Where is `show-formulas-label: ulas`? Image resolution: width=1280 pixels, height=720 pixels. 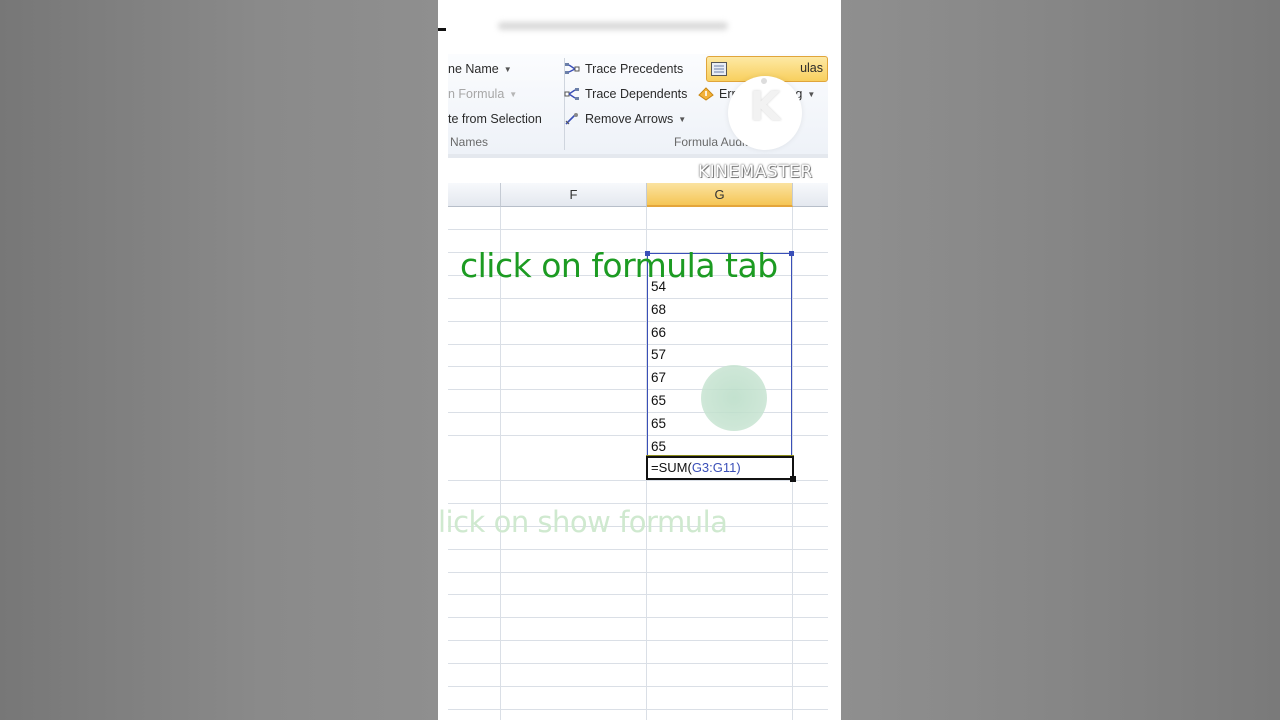 show-formulas-label: ulas is located at coordinates (811, 68).